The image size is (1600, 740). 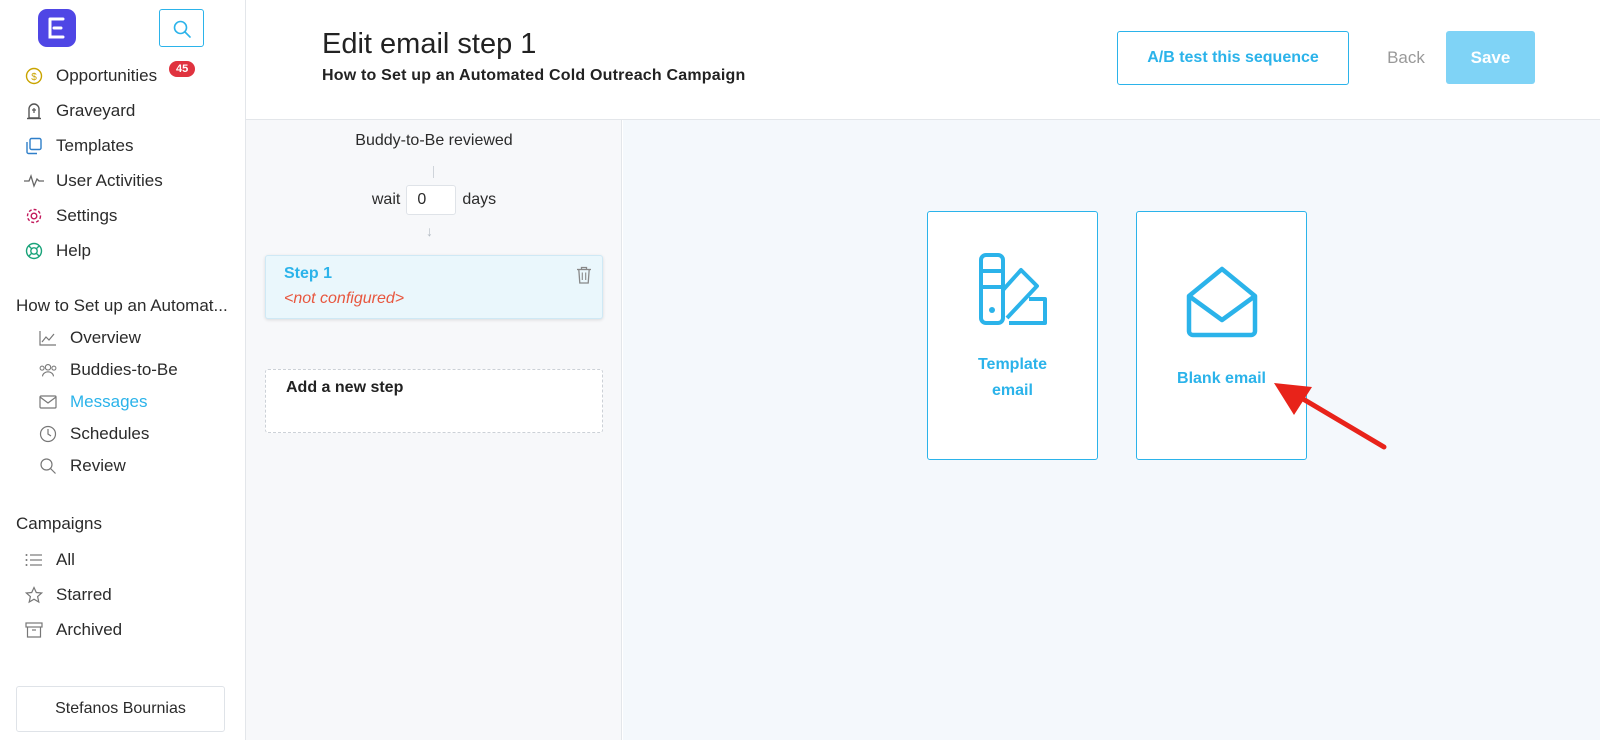 What do you see at coordinates (584, 277) in the screenshot?
I see `trash-icon` at bounding box center [584, 277].